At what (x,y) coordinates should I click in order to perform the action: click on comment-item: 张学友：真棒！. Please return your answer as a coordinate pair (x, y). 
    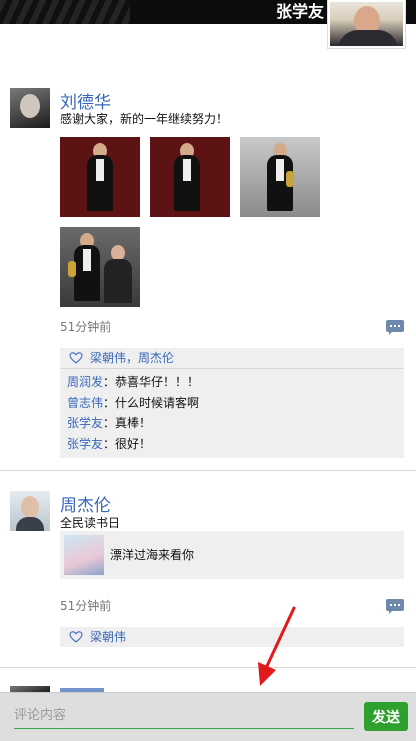
    Looking at the image, I should click on (235, 423).